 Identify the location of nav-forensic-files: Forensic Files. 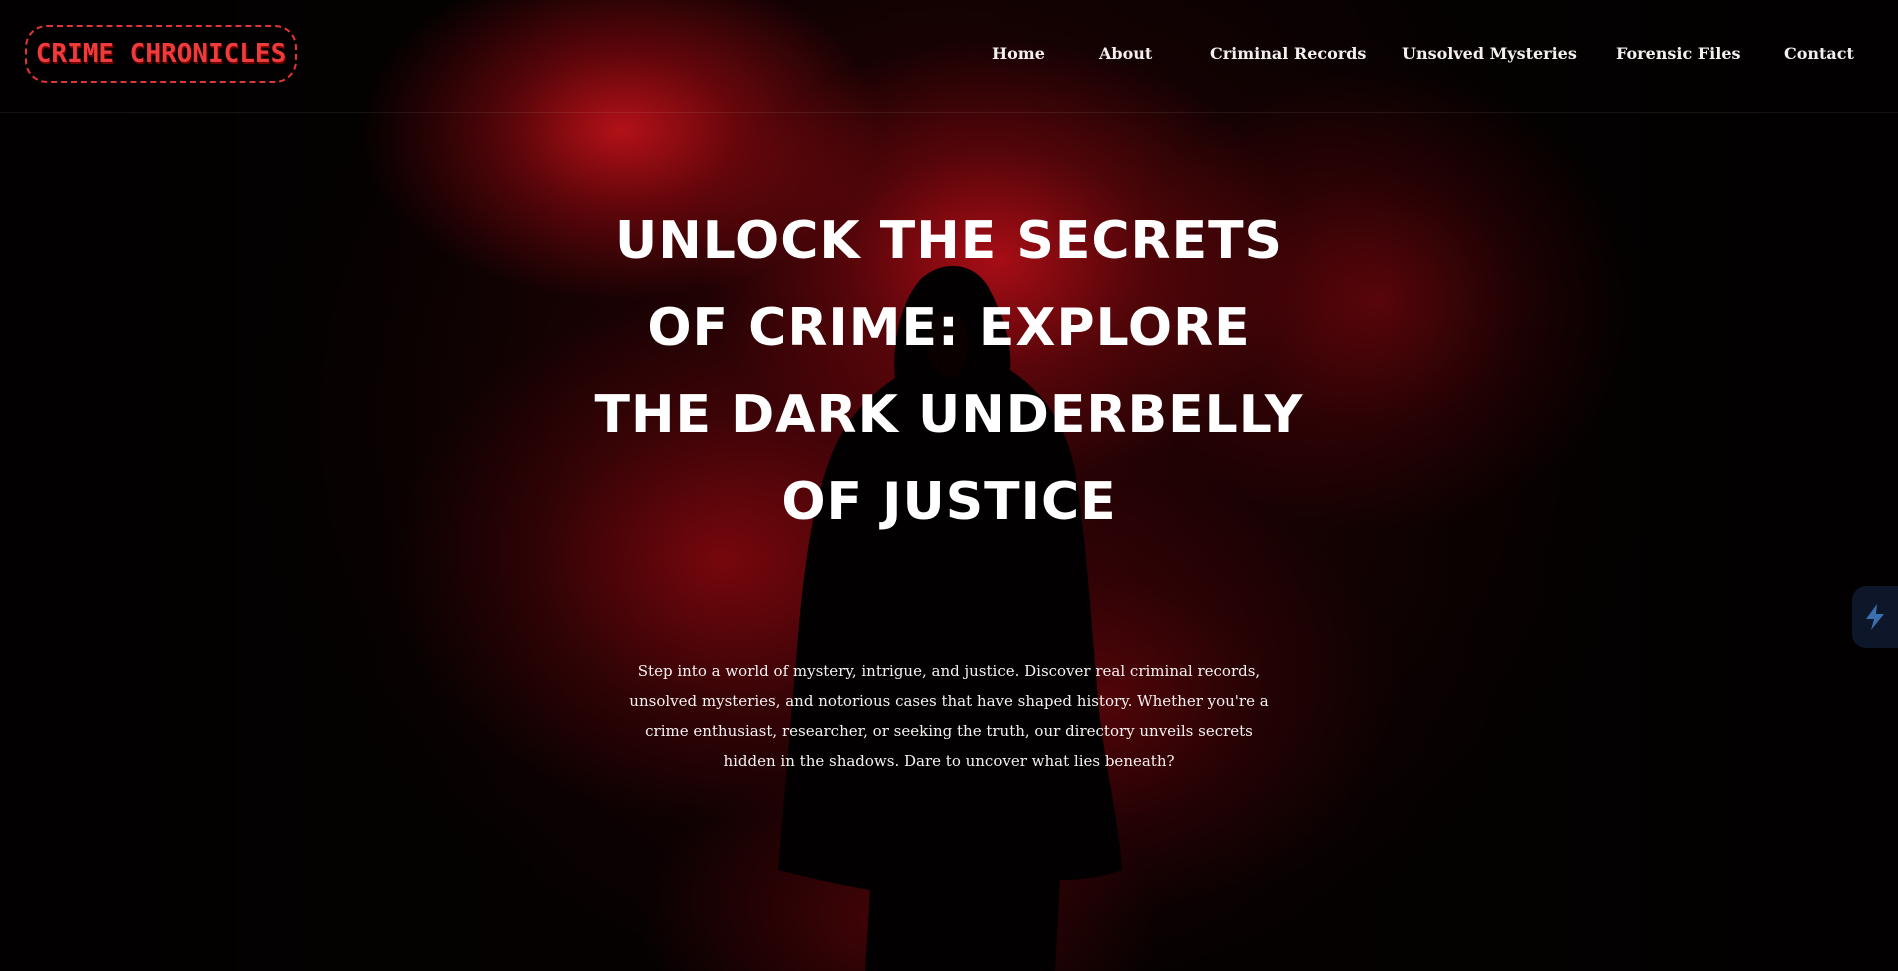
(1678, 53).